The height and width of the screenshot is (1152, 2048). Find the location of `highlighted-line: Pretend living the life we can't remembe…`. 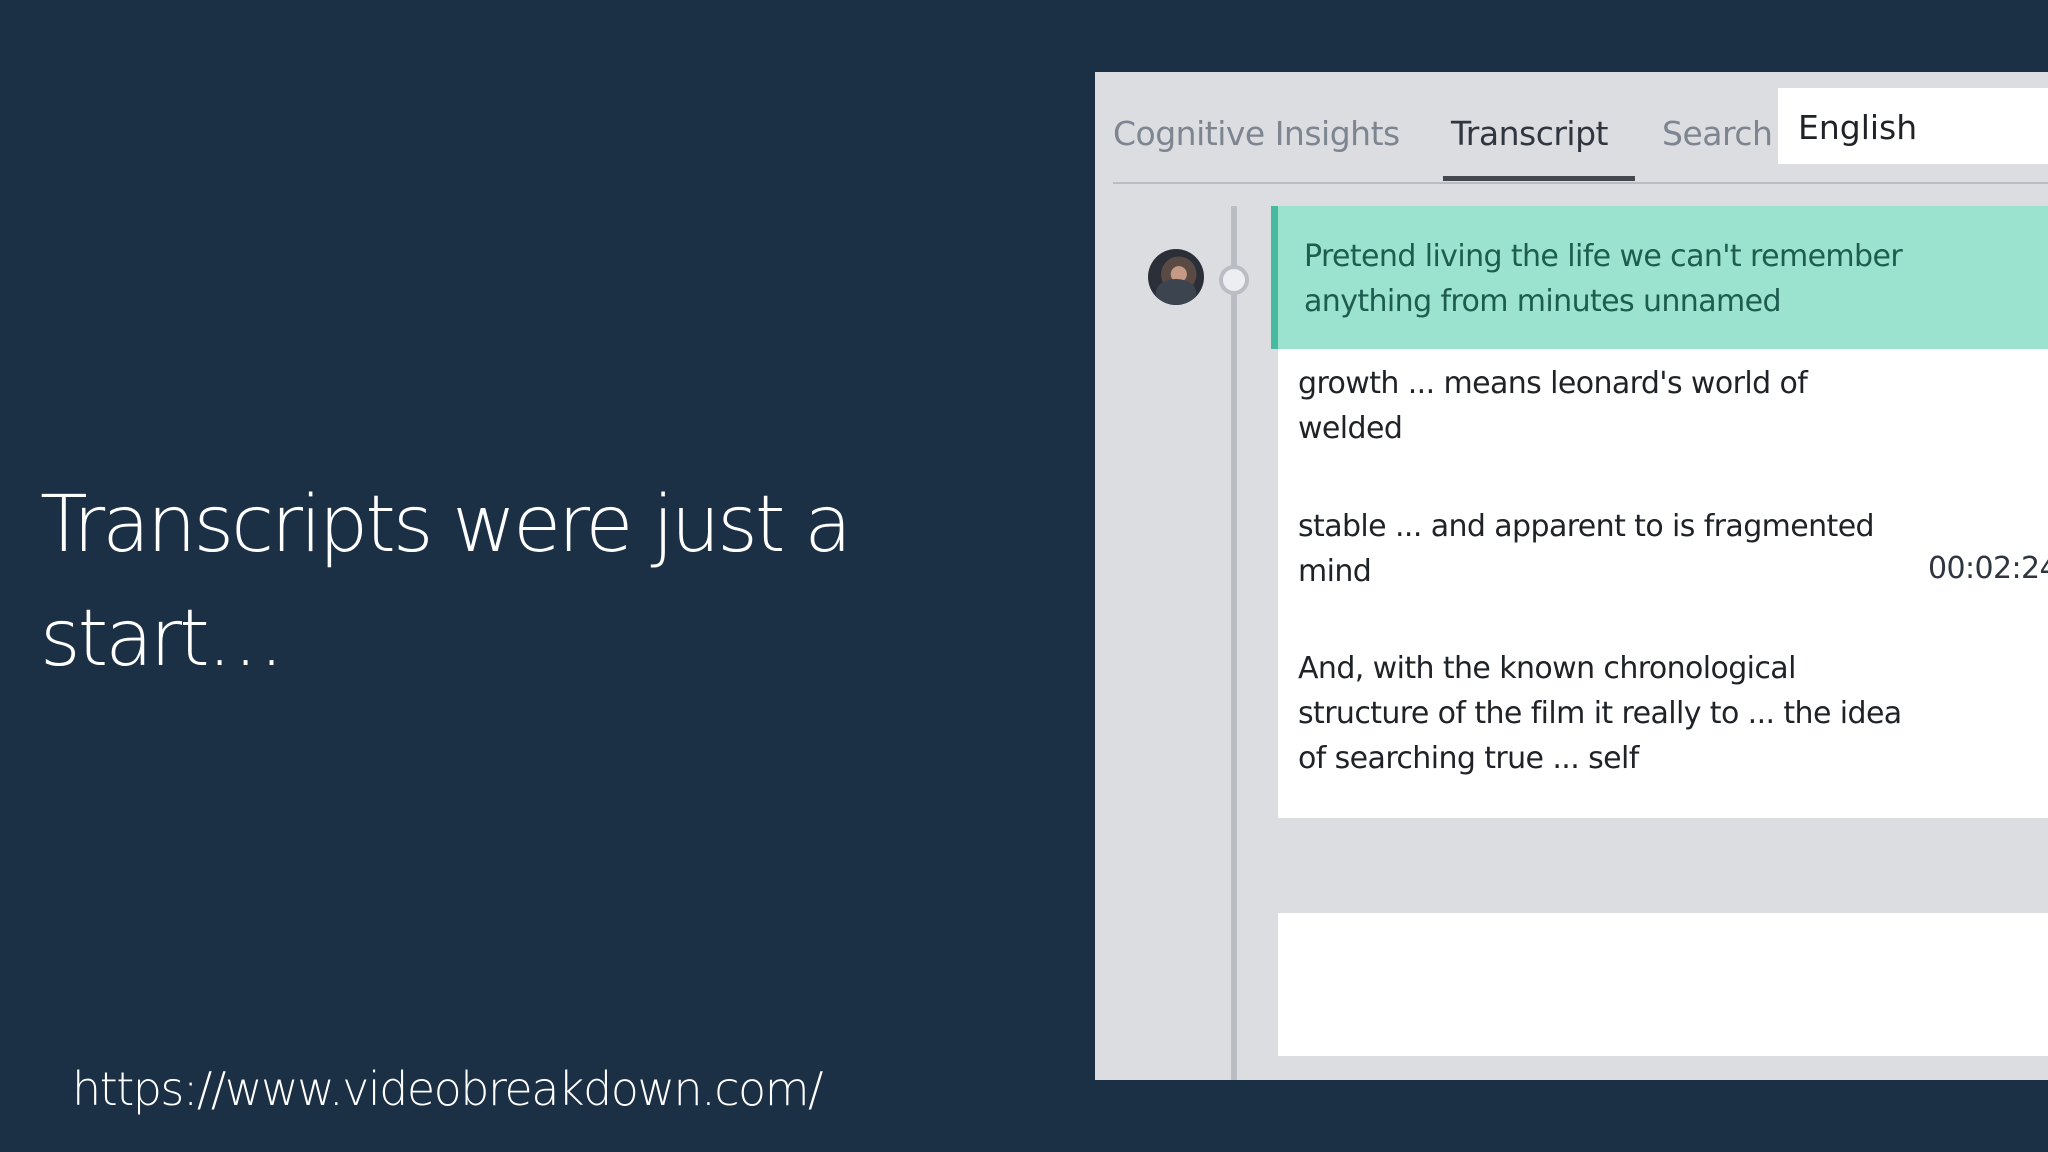

highlighted-line: Pretend living the life we can't remembe… is located at coordinates (1603, 279).